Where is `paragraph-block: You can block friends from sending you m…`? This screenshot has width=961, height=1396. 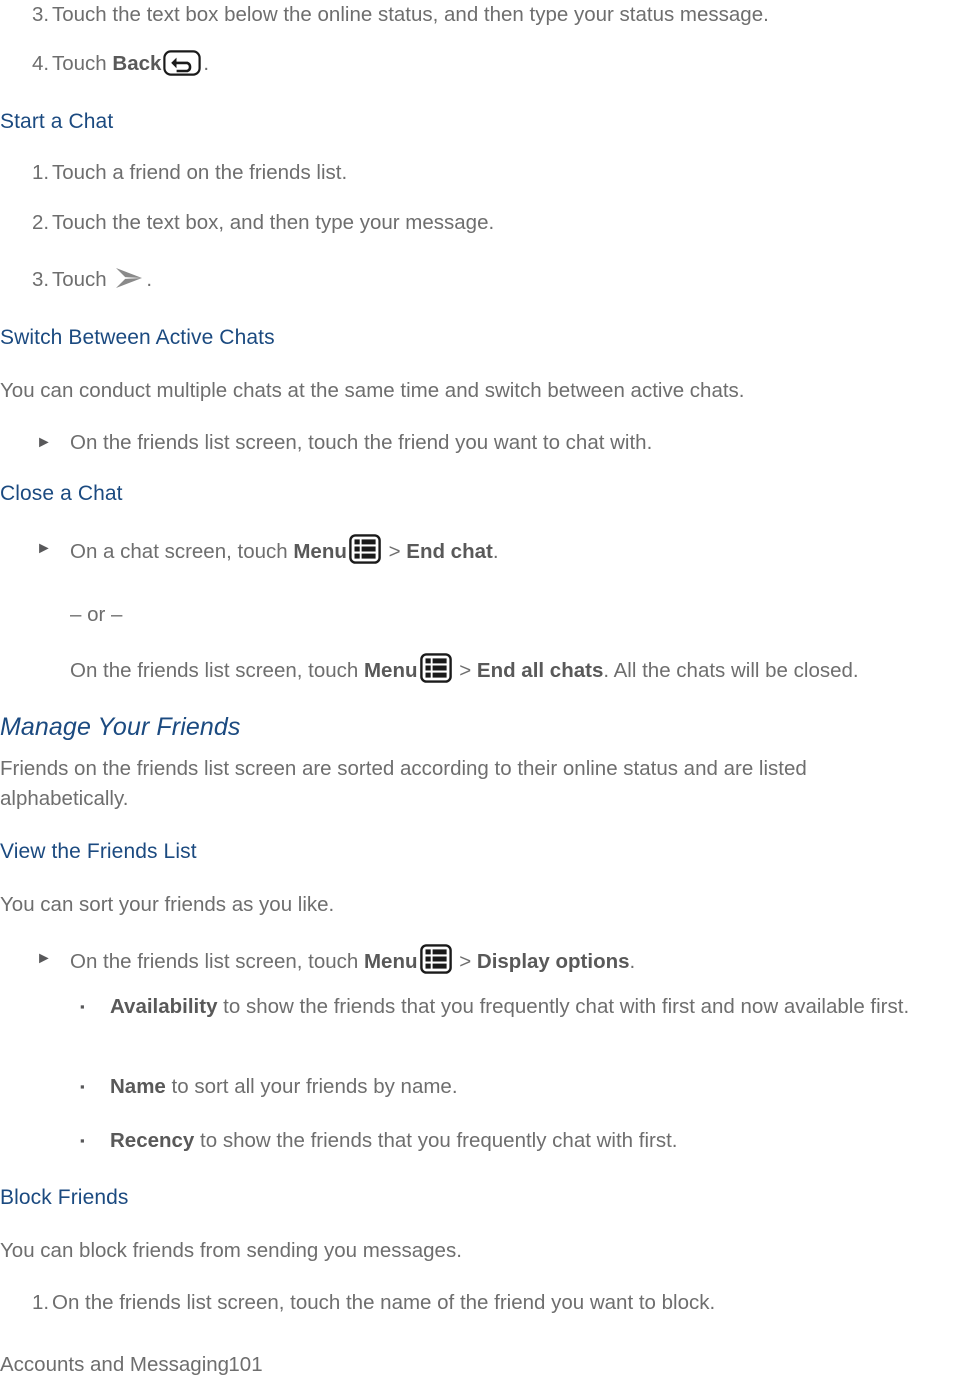 paragraph-block: You can block friends from sending you m… is located at coordinates (231, 1250).